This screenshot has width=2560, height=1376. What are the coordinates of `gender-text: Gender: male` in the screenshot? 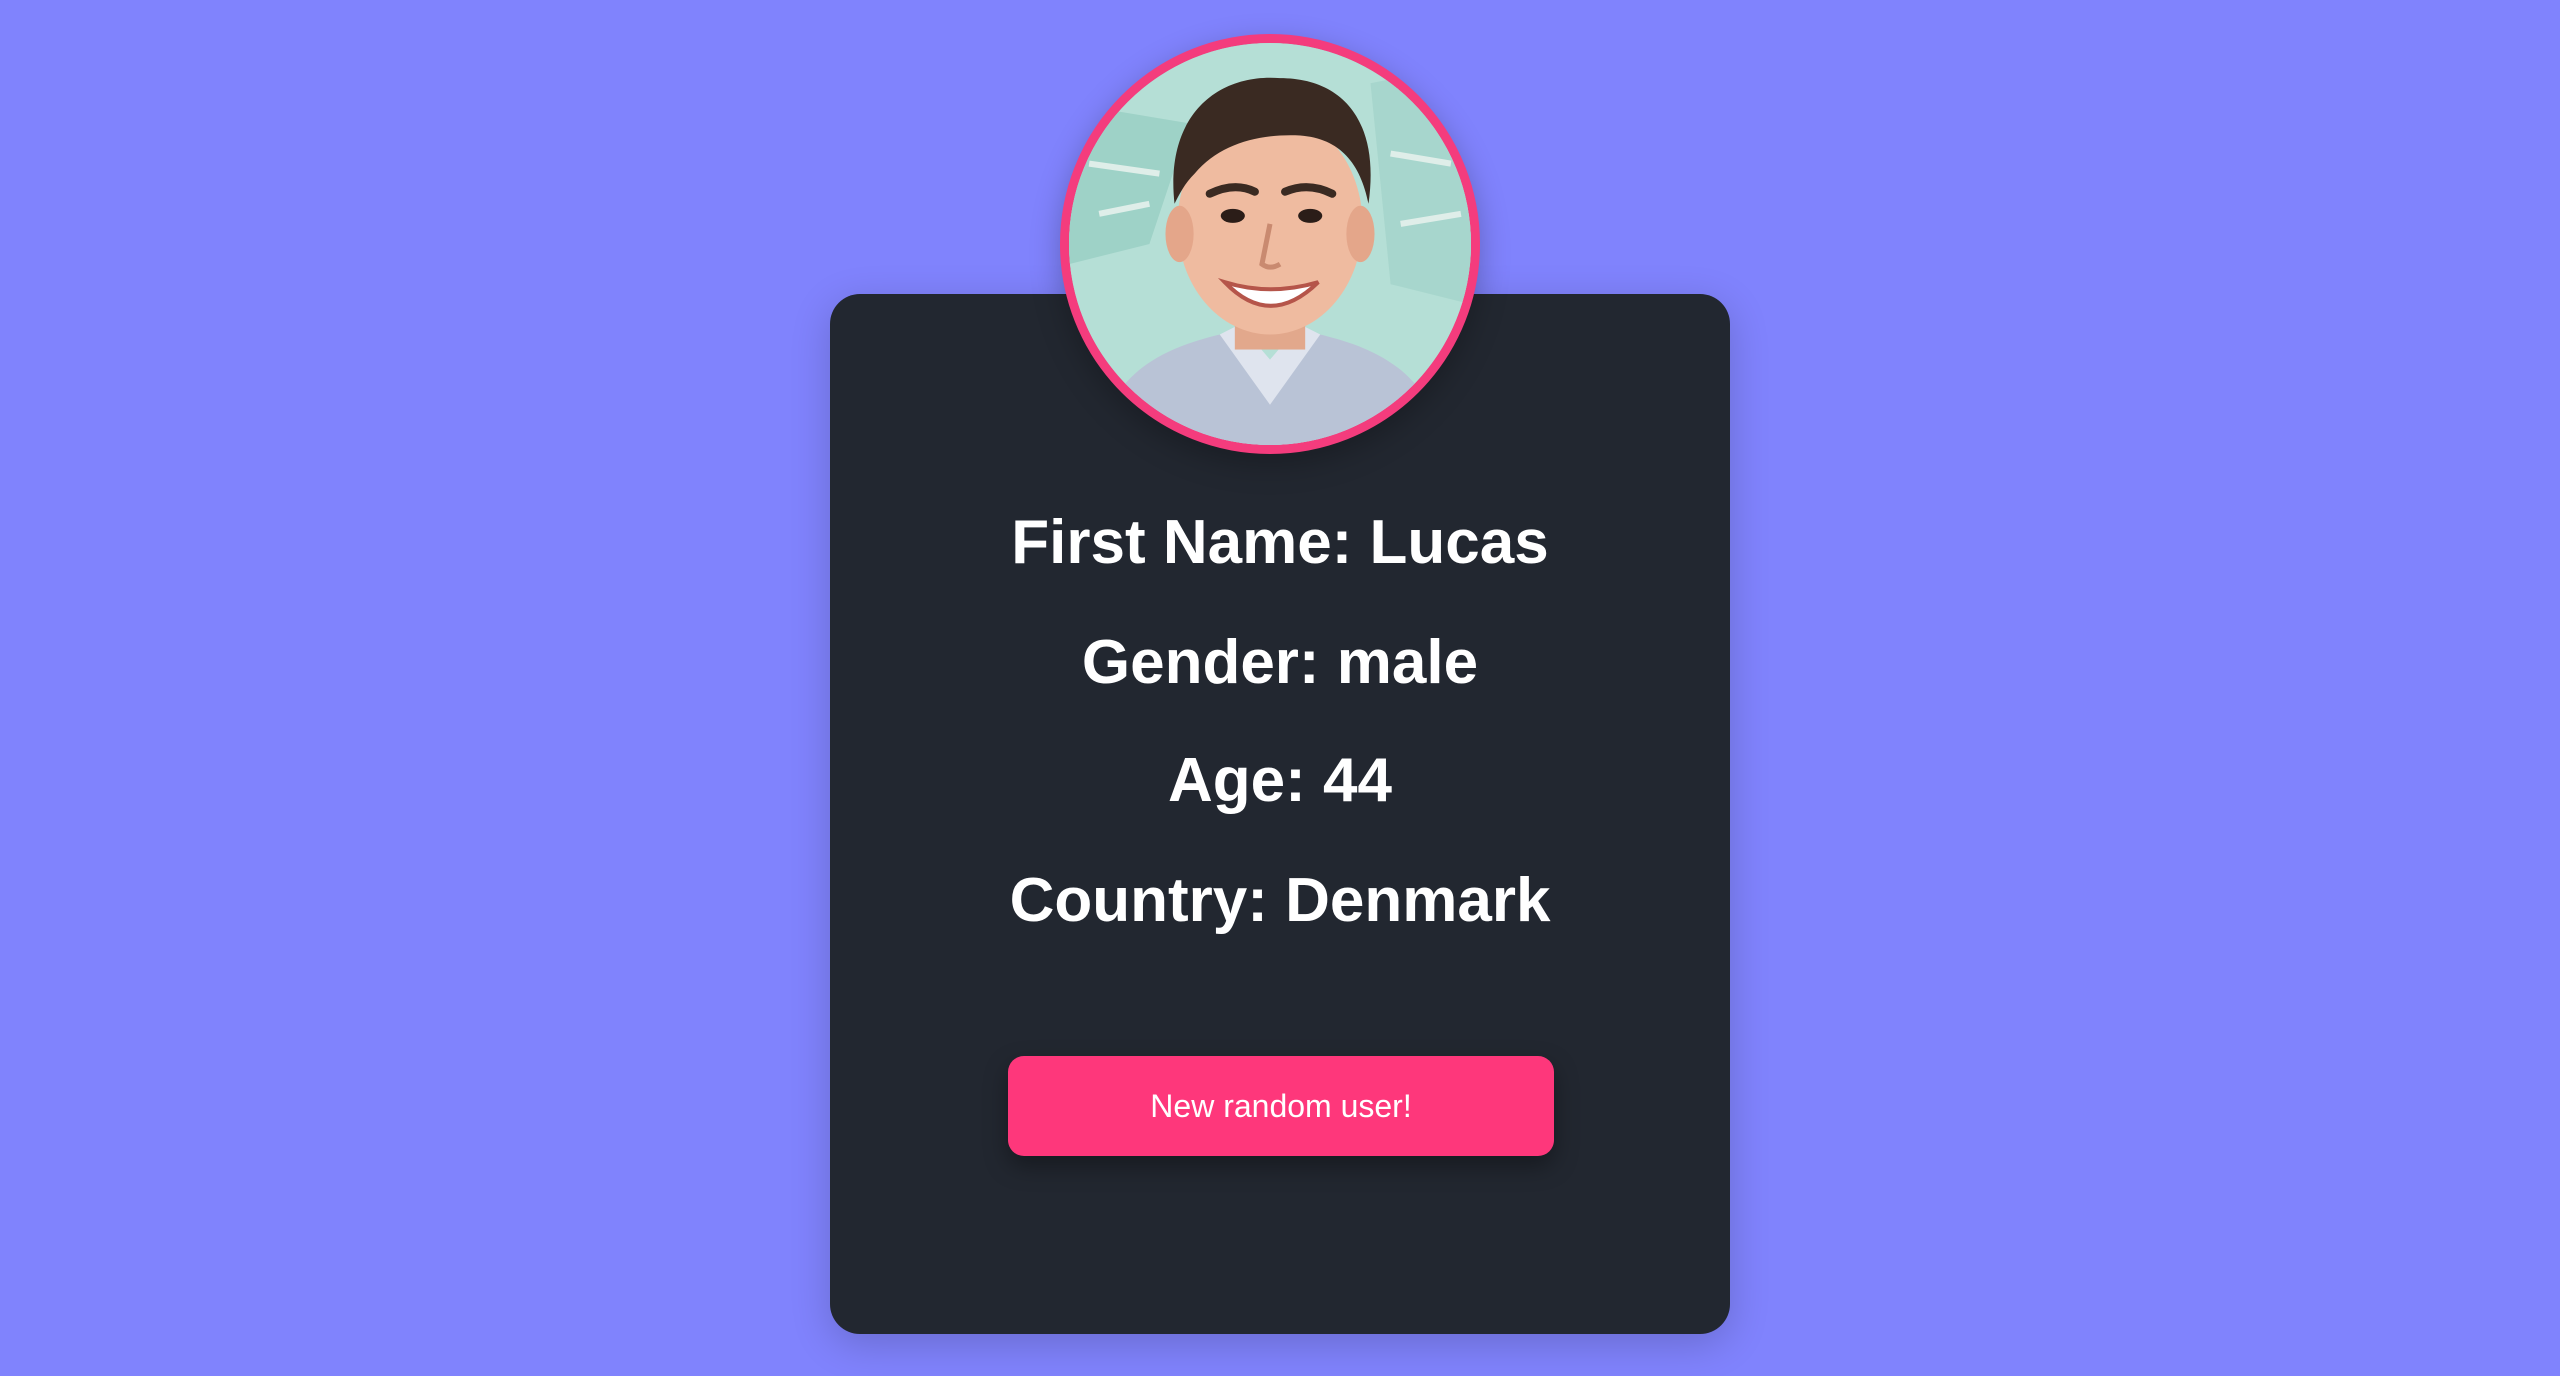 It's located at (1280, 662).